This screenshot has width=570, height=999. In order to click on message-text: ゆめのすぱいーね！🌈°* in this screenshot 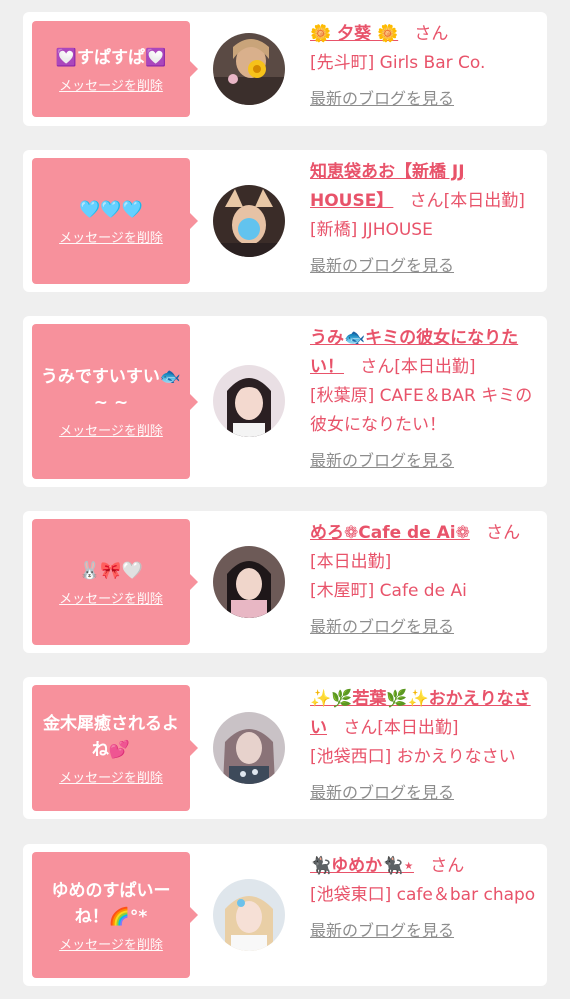, I will do `click(111, 903)`.